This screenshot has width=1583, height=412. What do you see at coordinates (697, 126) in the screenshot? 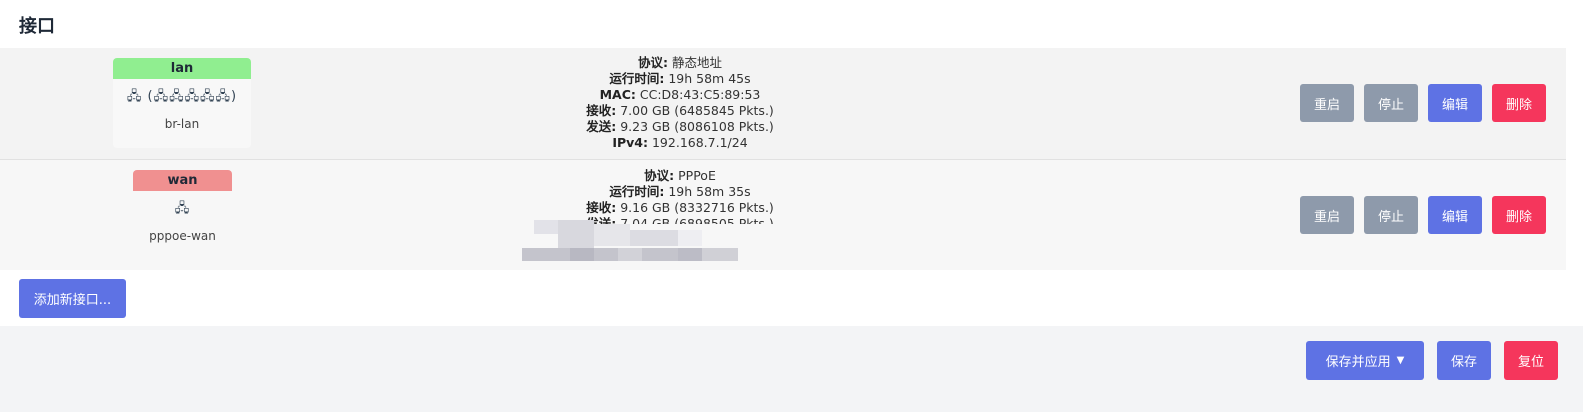
I see `tx-value: 9.23 GB (8086108 Pkts.)` at bounding box center [697, 126].